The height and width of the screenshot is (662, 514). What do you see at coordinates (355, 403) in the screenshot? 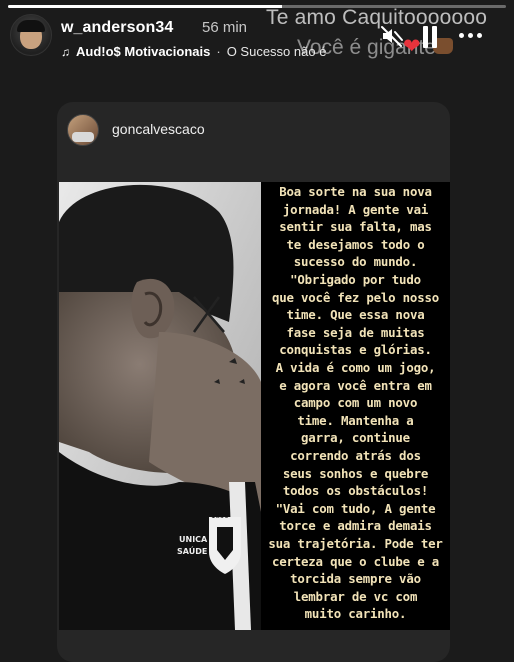
I see `caption-line: campo com um novo` at bounding box center [355, 403].